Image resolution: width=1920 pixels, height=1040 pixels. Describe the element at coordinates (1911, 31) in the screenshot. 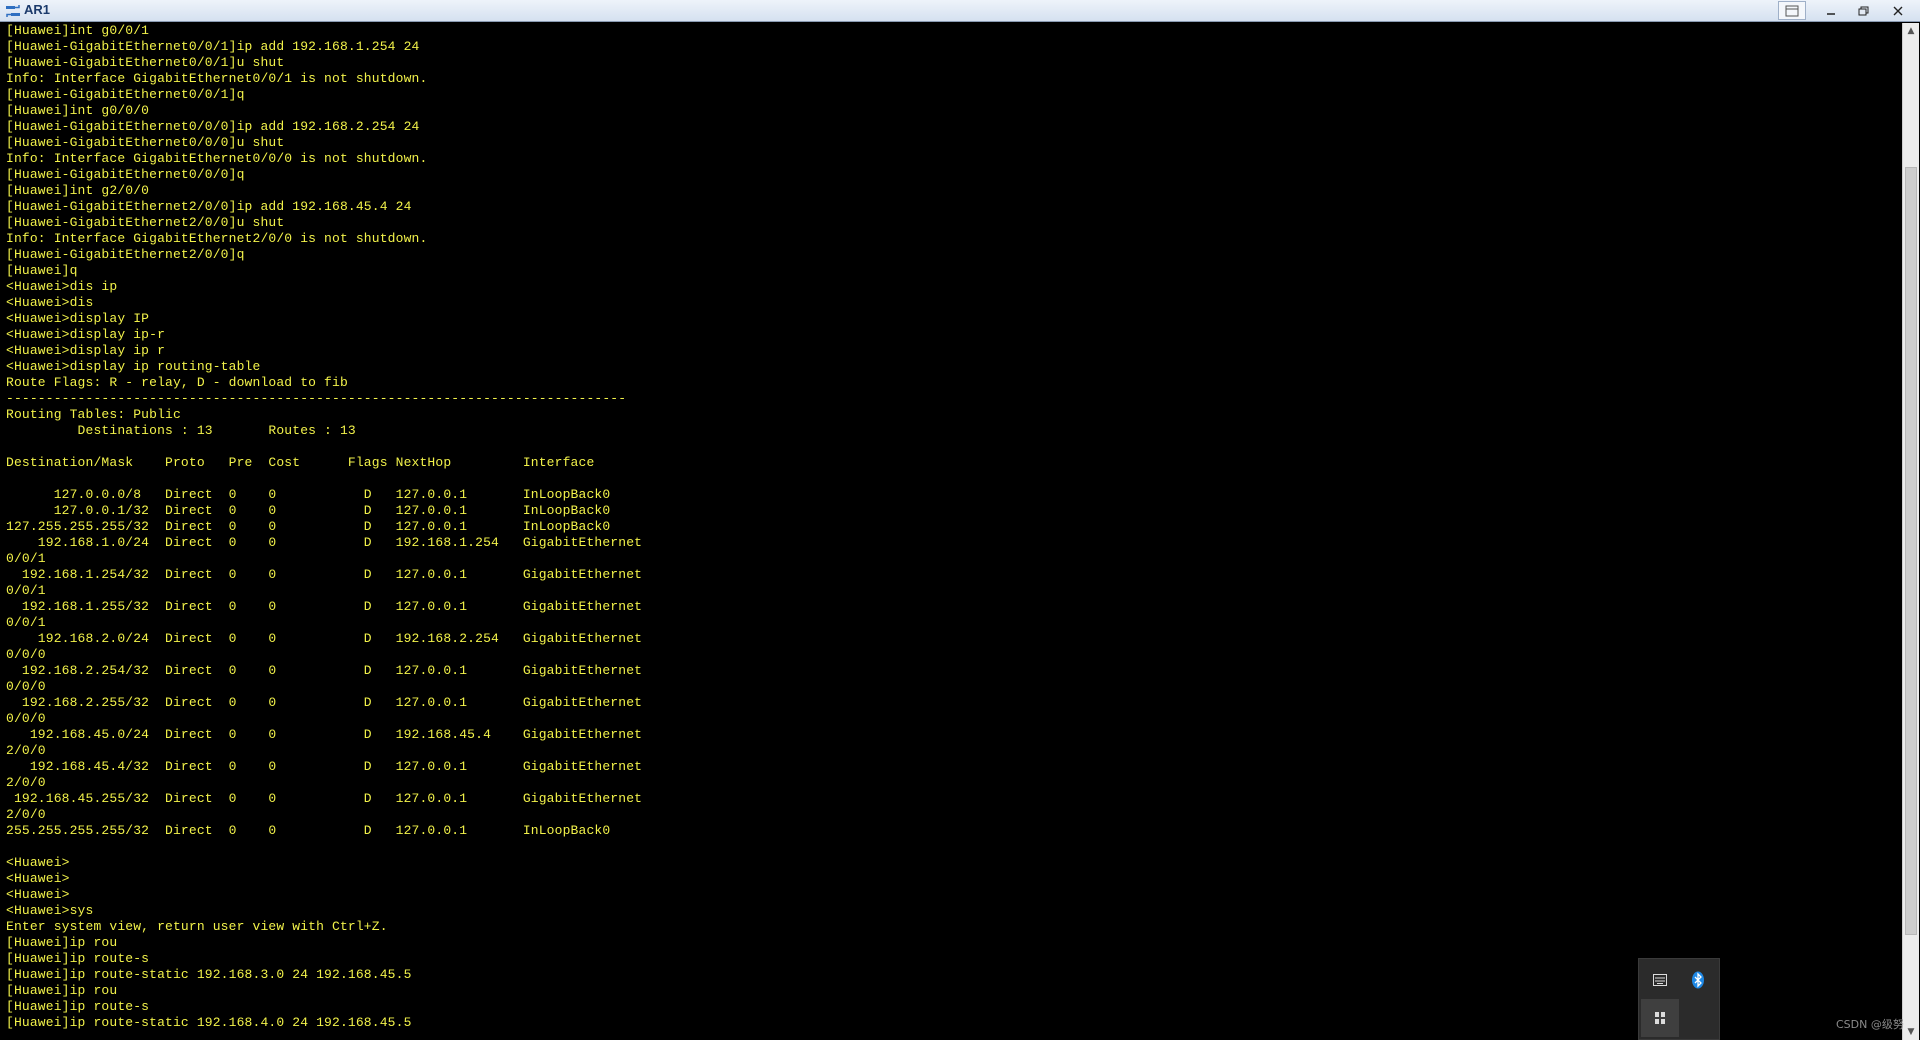

I see `scroll-up-arrow-icon: ▲` at that location.